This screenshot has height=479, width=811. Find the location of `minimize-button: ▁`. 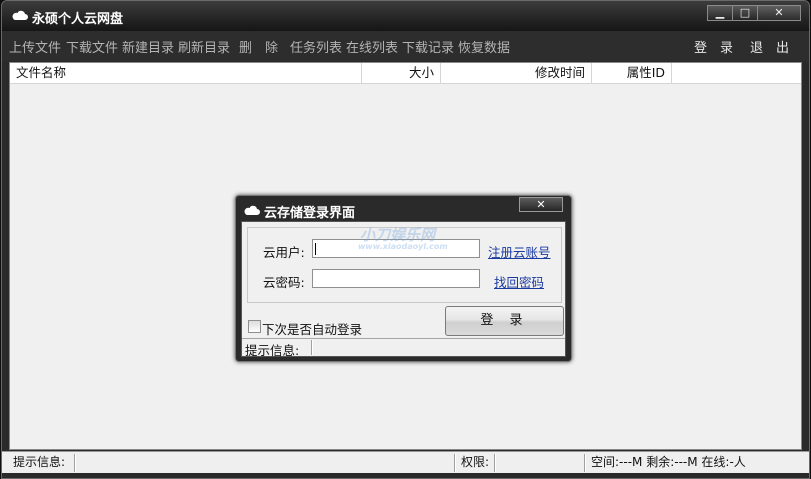

minimize-button: ▁ is located at coordinates (720, 13).